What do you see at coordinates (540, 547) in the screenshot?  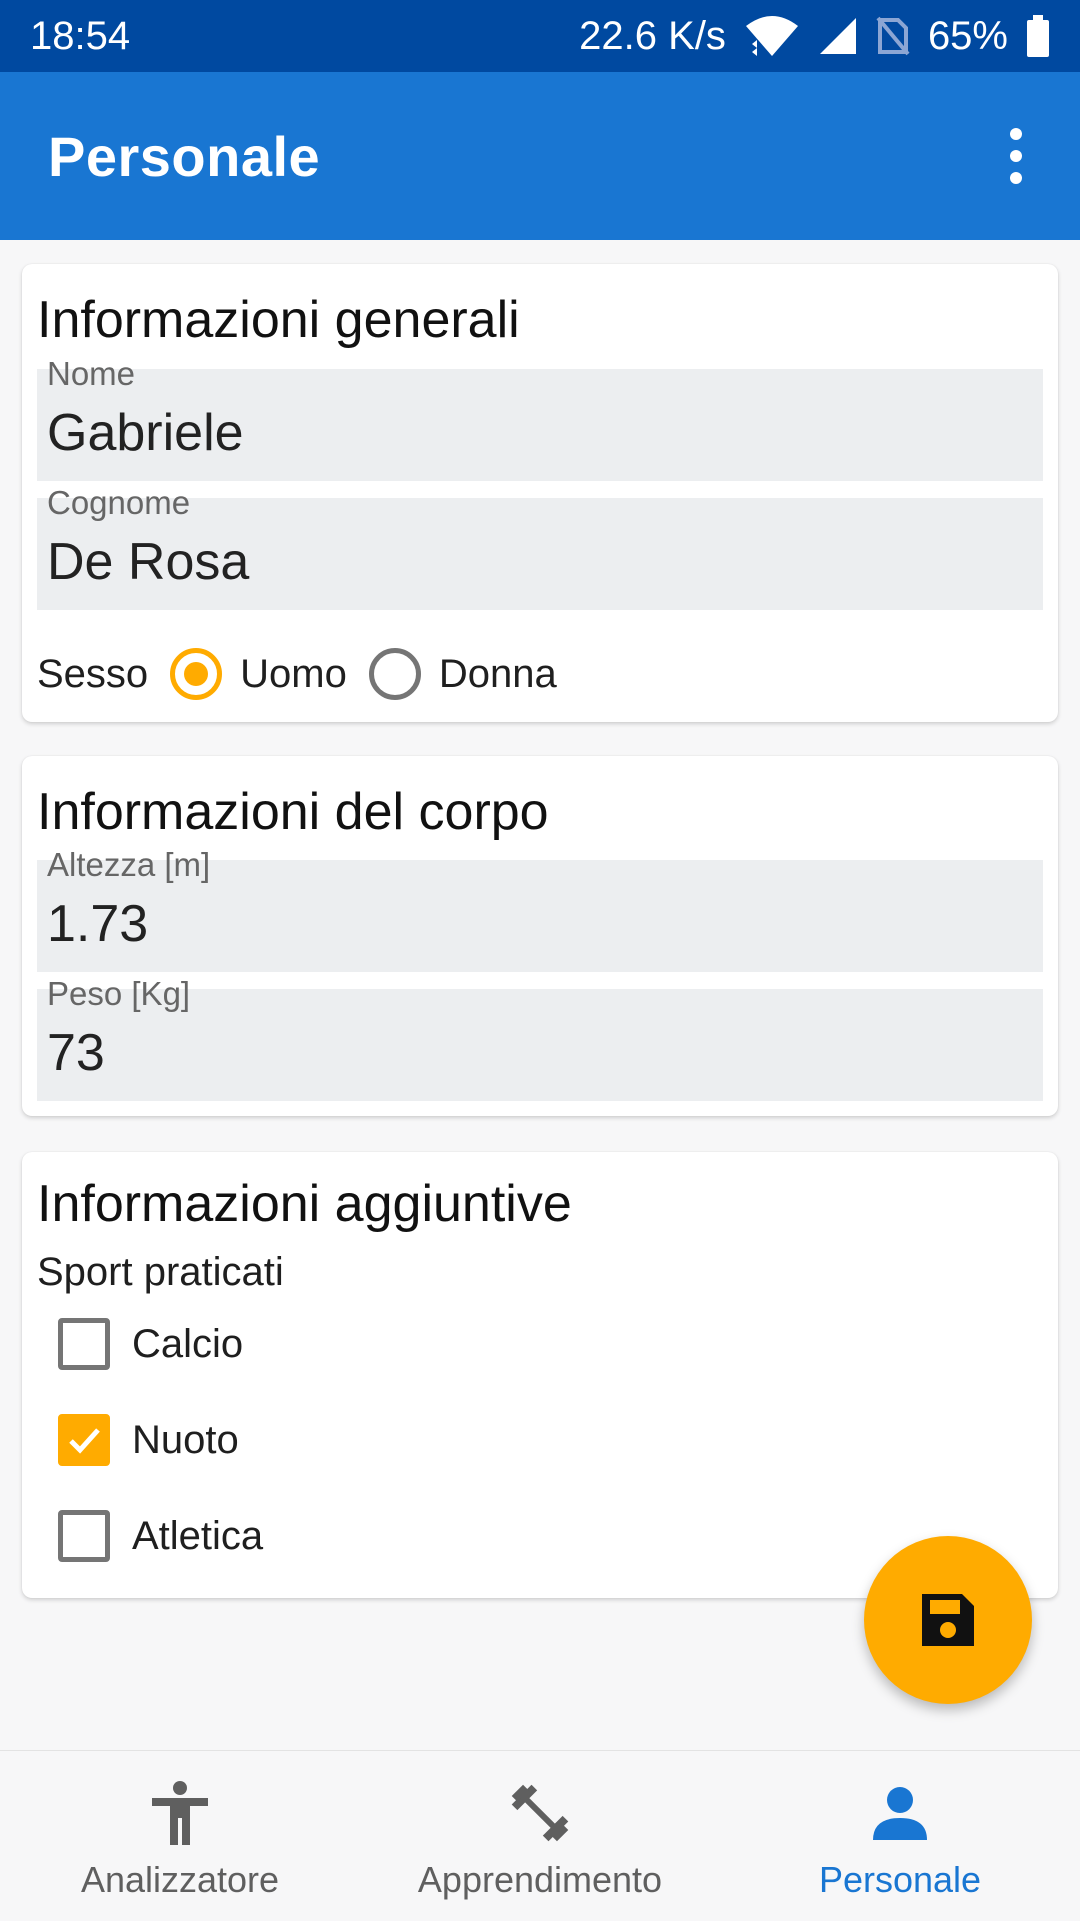 I see `surname-field: Cognome De Rosa` at bounding box center [540, 547].